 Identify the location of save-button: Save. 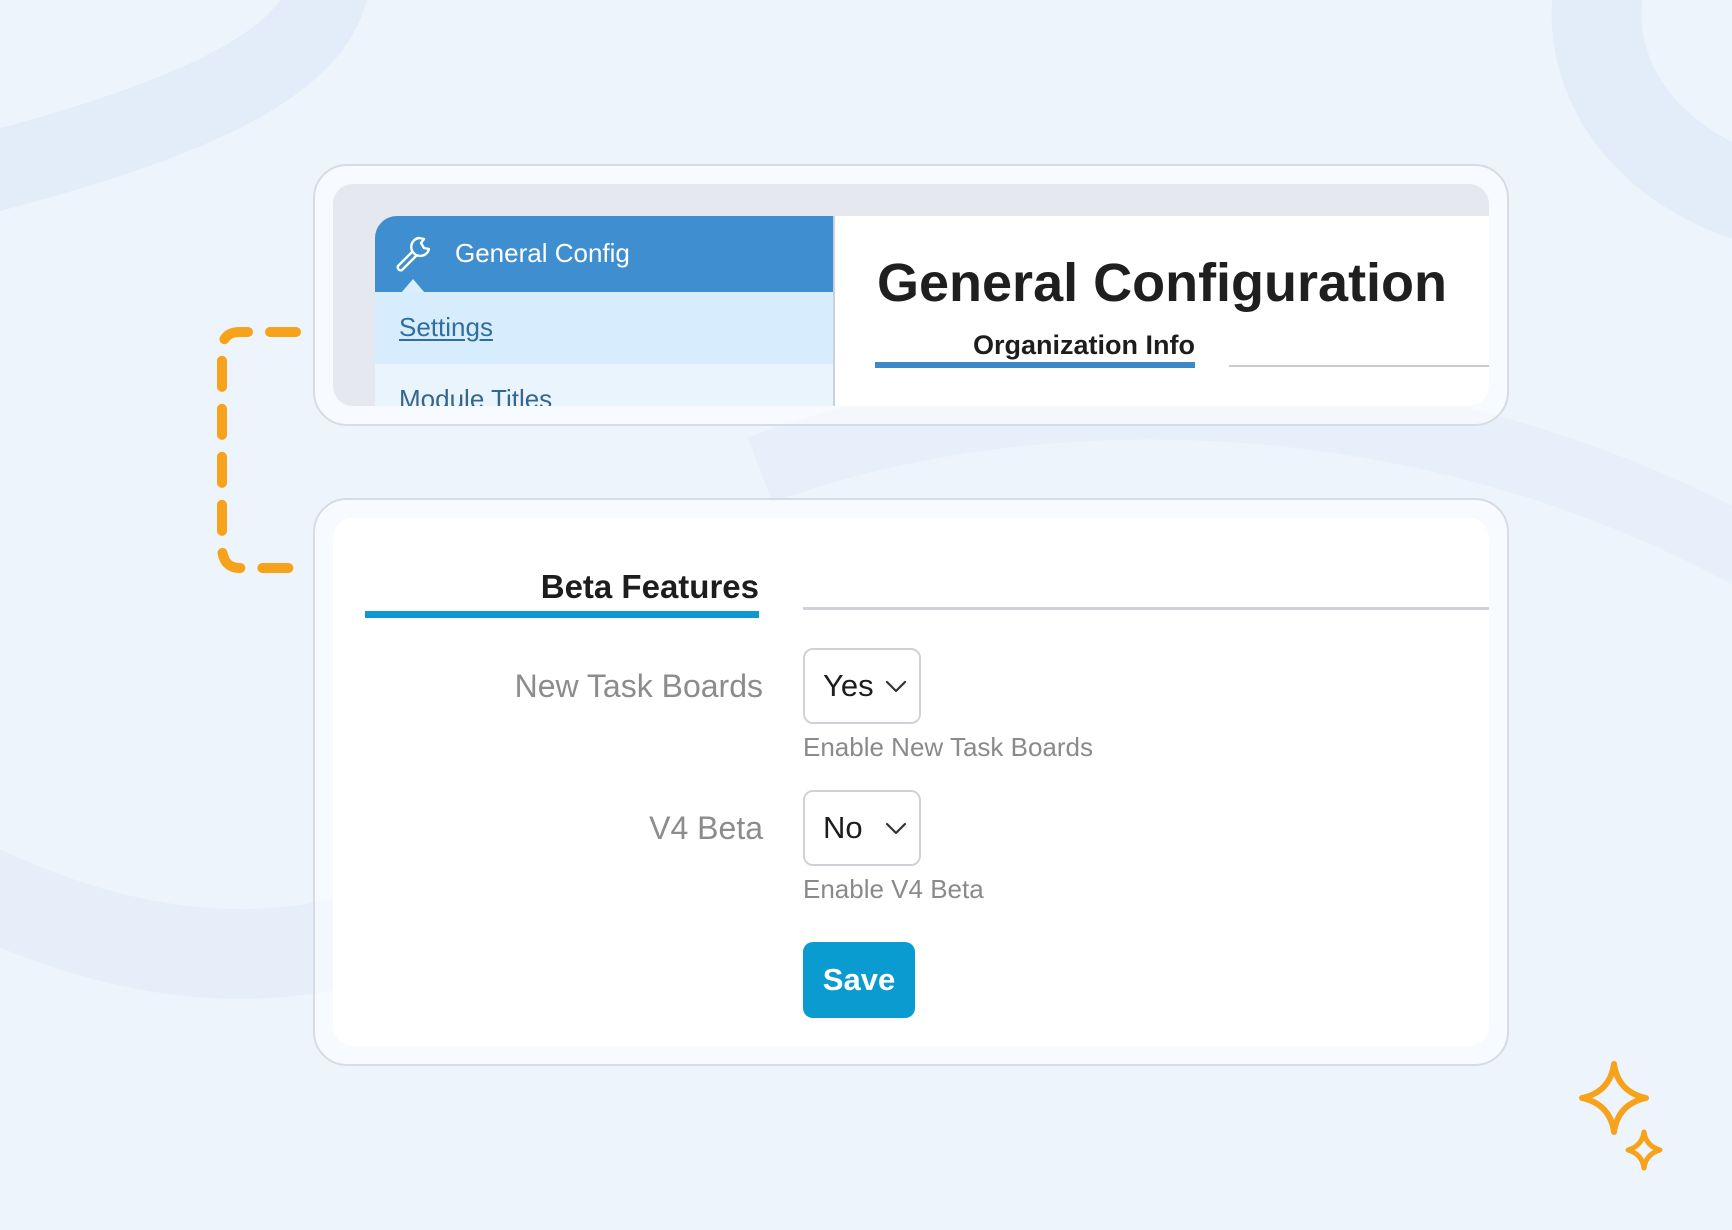
(859, 980).